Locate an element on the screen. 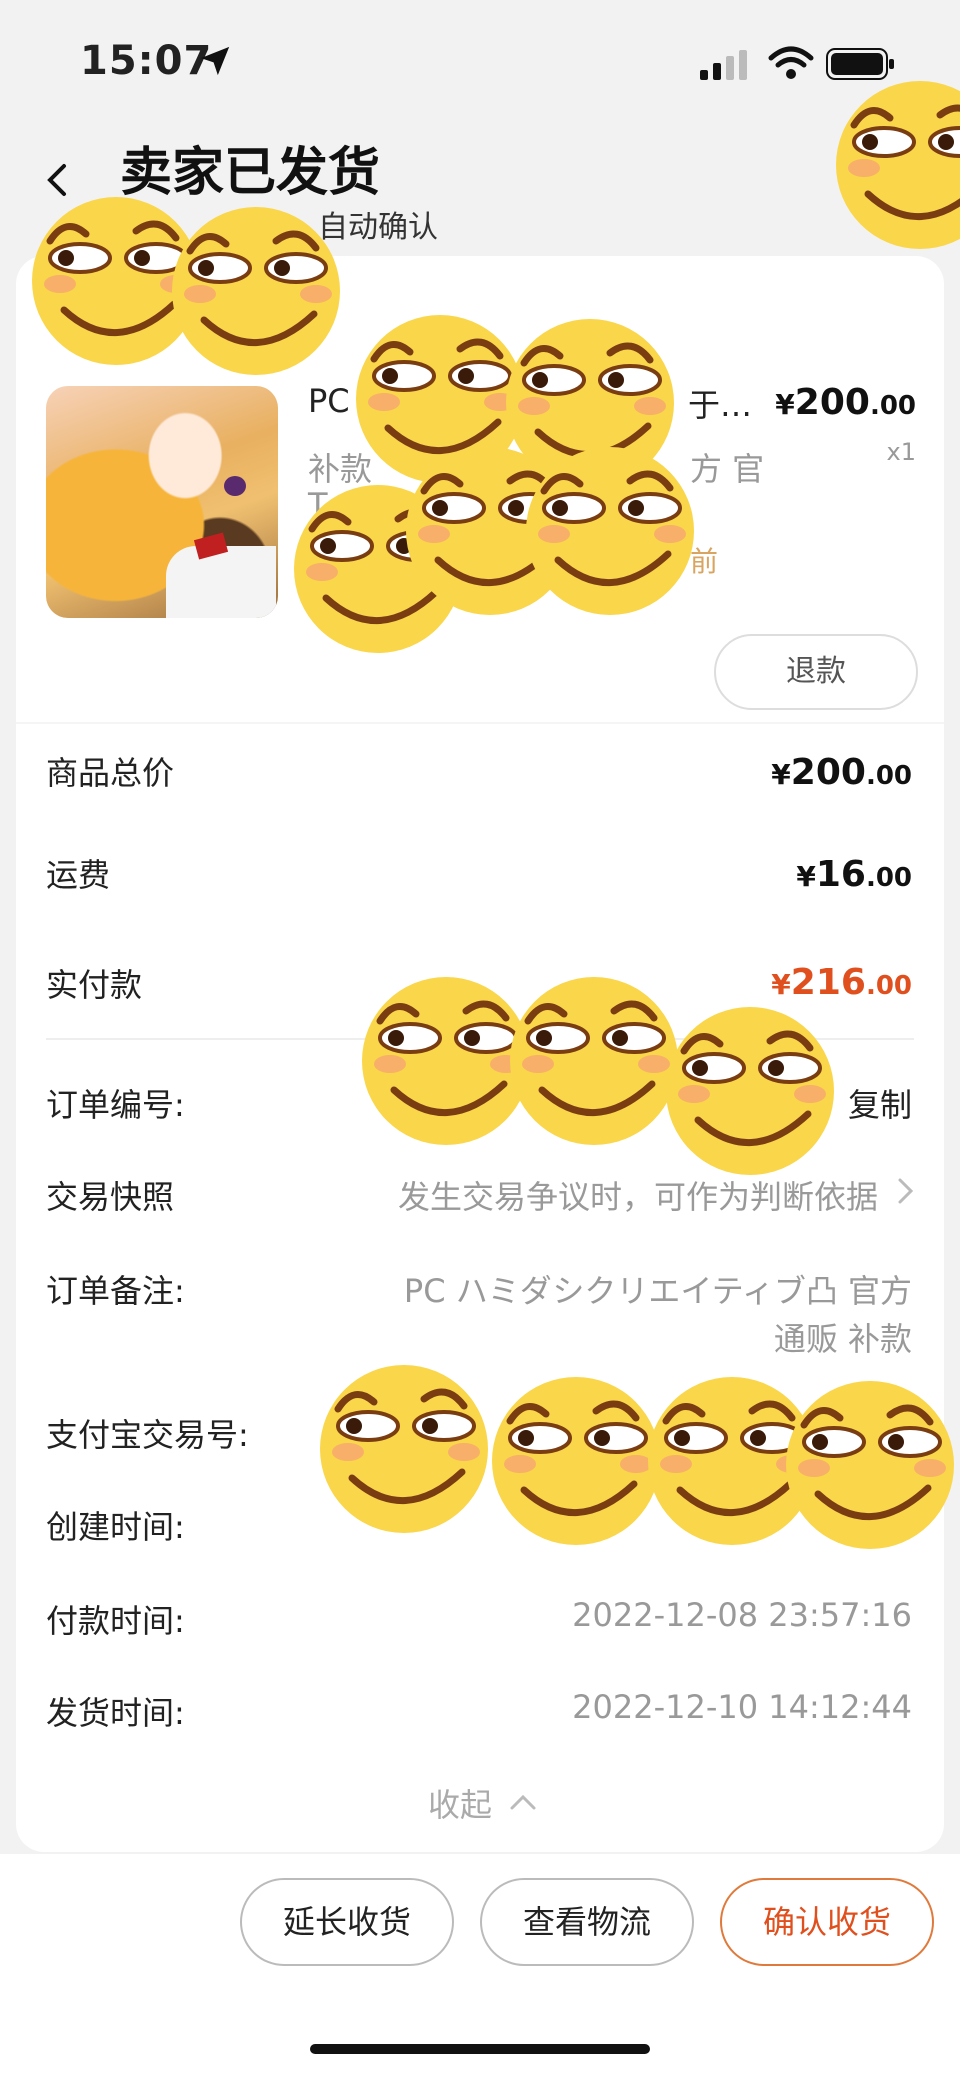 This screenshot has height=2078, width=960. order-number-label: 订单编号: is located at coordinates (115, 1105).